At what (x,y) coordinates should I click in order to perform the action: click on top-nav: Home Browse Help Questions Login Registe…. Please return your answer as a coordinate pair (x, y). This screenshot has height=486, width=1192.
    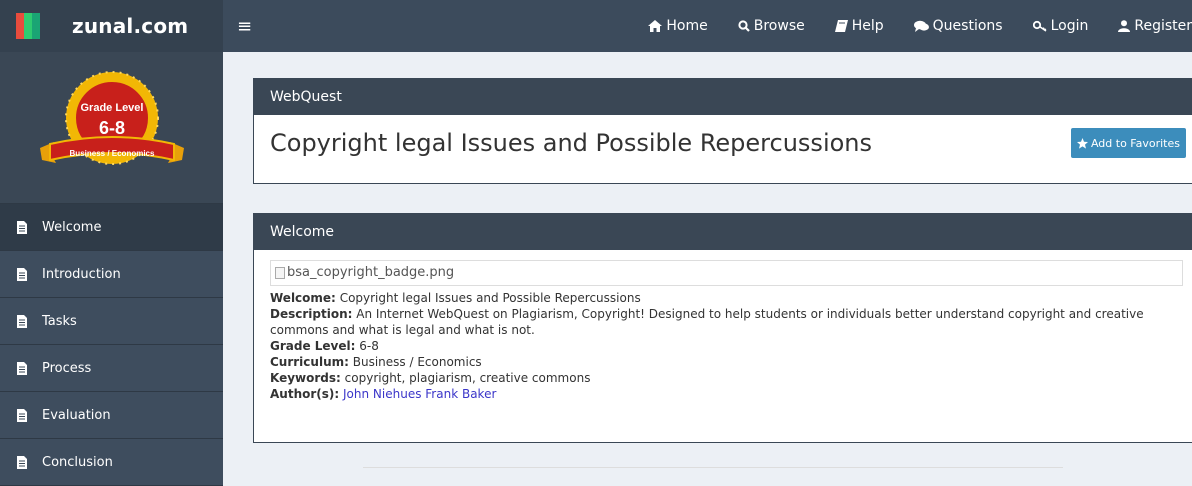
    Looking at the image, I should click on (905, 26).